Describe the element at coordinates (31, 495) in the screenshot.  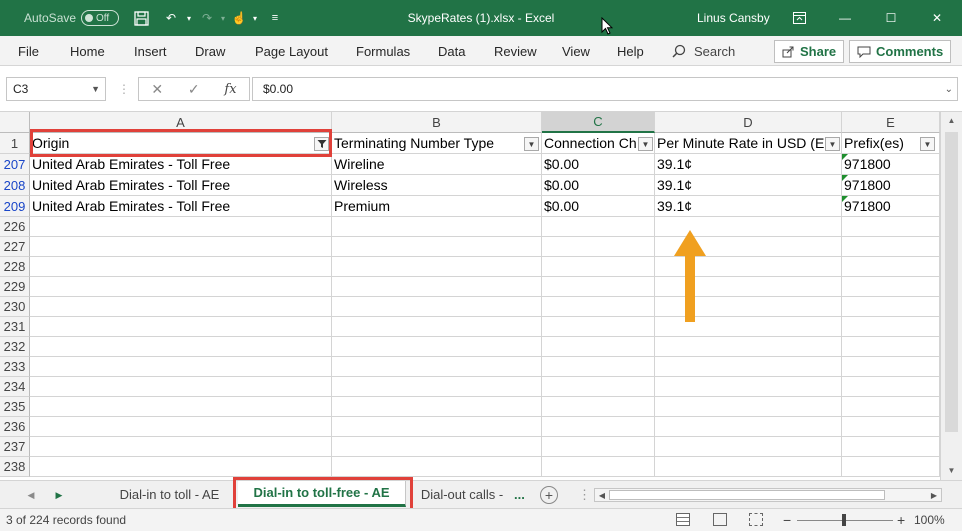
I see `previous-sheet-icon: ◀` at that location.